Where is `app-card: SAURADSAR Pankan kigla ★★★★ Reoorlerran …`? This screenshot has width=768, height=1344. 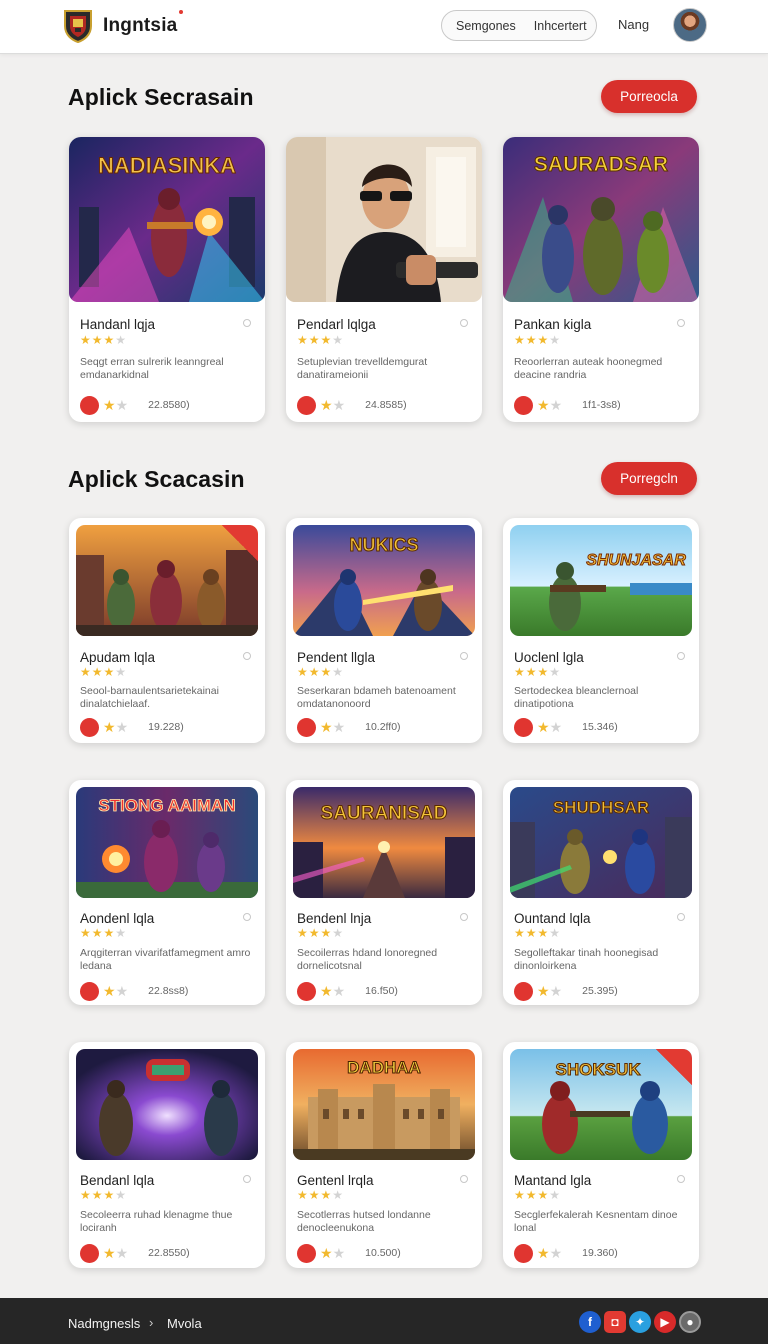 app-card: SAURADSAR Pankan kigla ★★★★ Reoorlerran … is located at coordinates (601, 279).